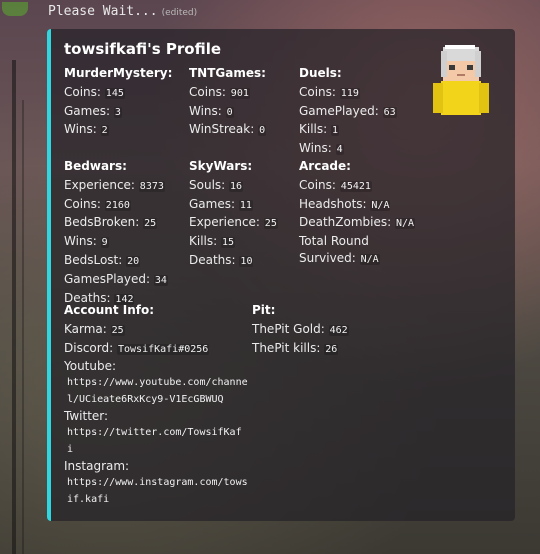 This screenshot has height=554, width=540. I want to click on stat-row: Games: 11, so click(221, 203).